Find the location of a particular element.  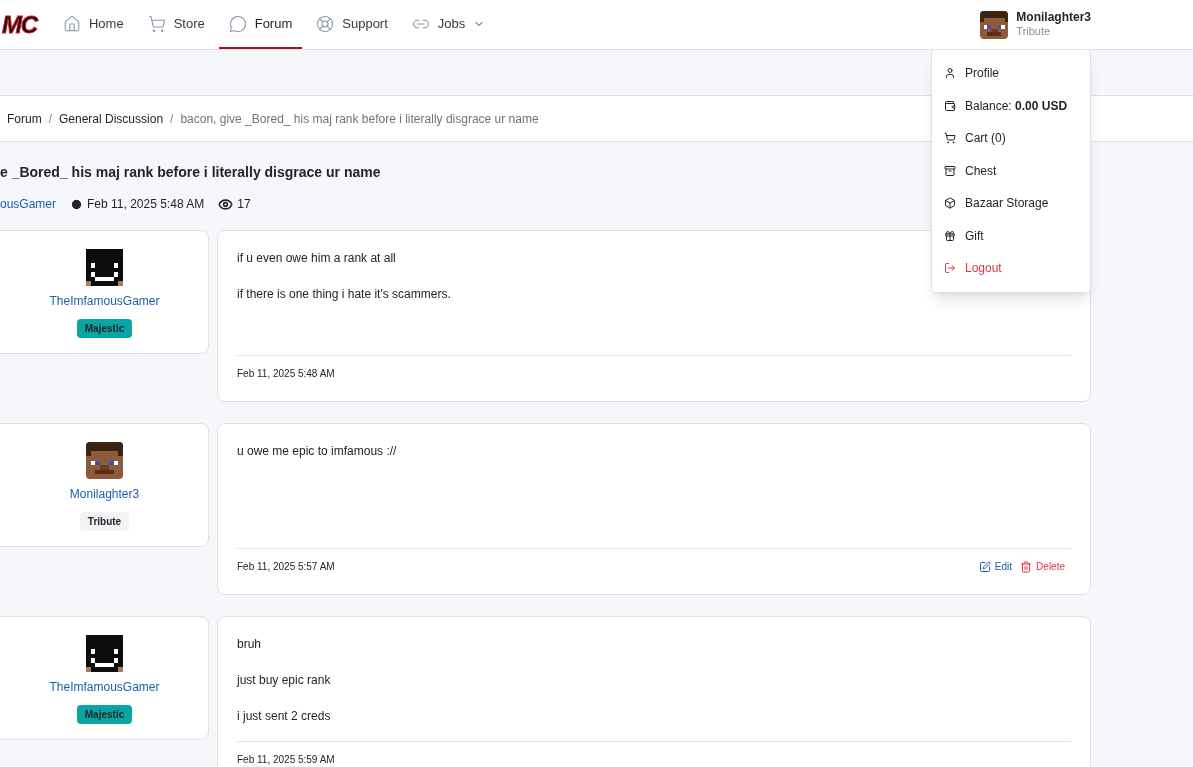

menu-item: Chest is located at coordinates (1011, 170).